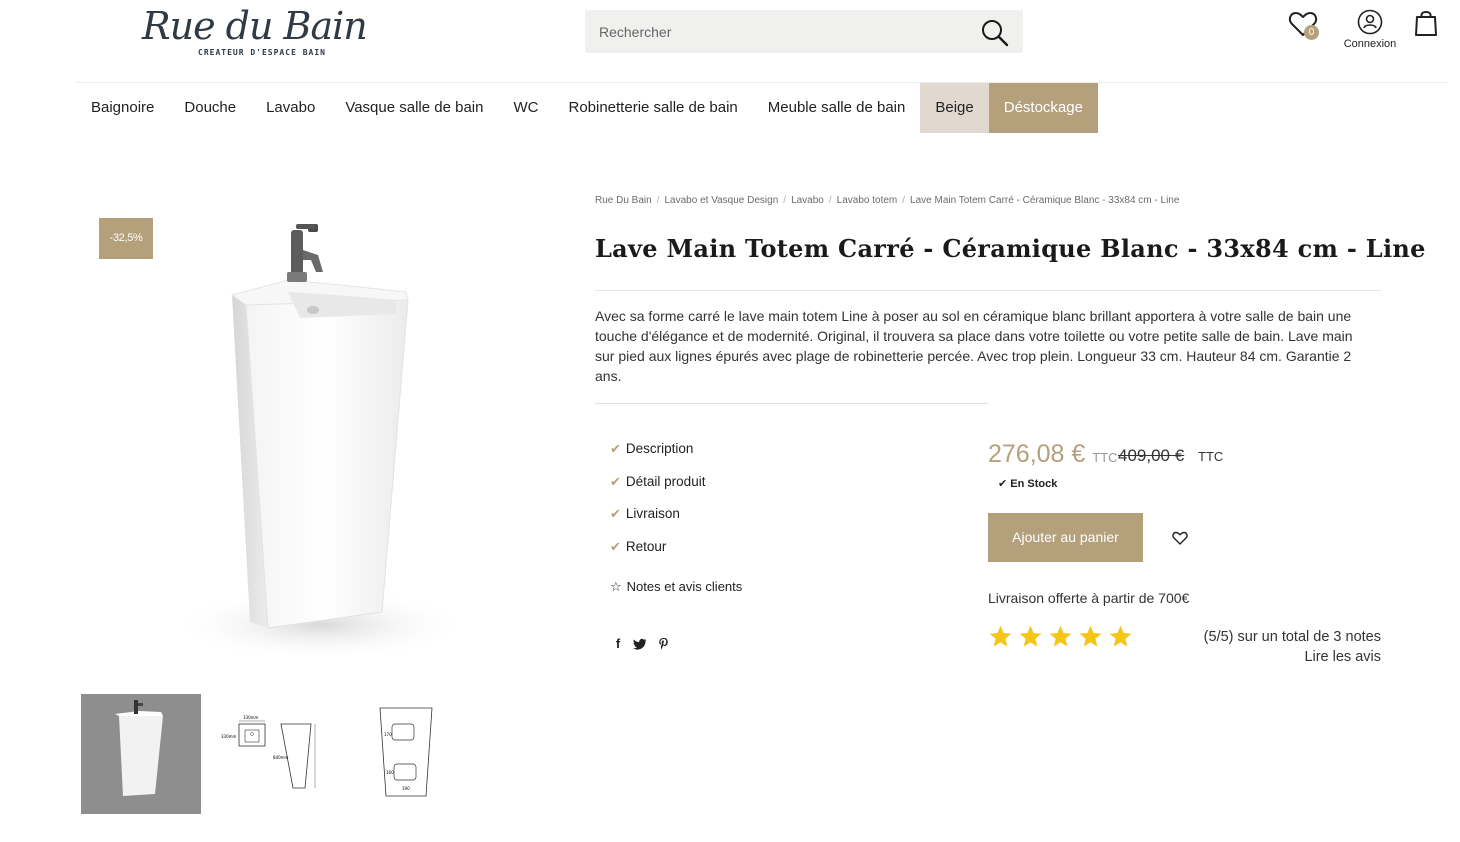 This screenshot has height=842, width=1460. I want to click on breadcrumb-item-home: Rue Du Bain, so click(623, 200).